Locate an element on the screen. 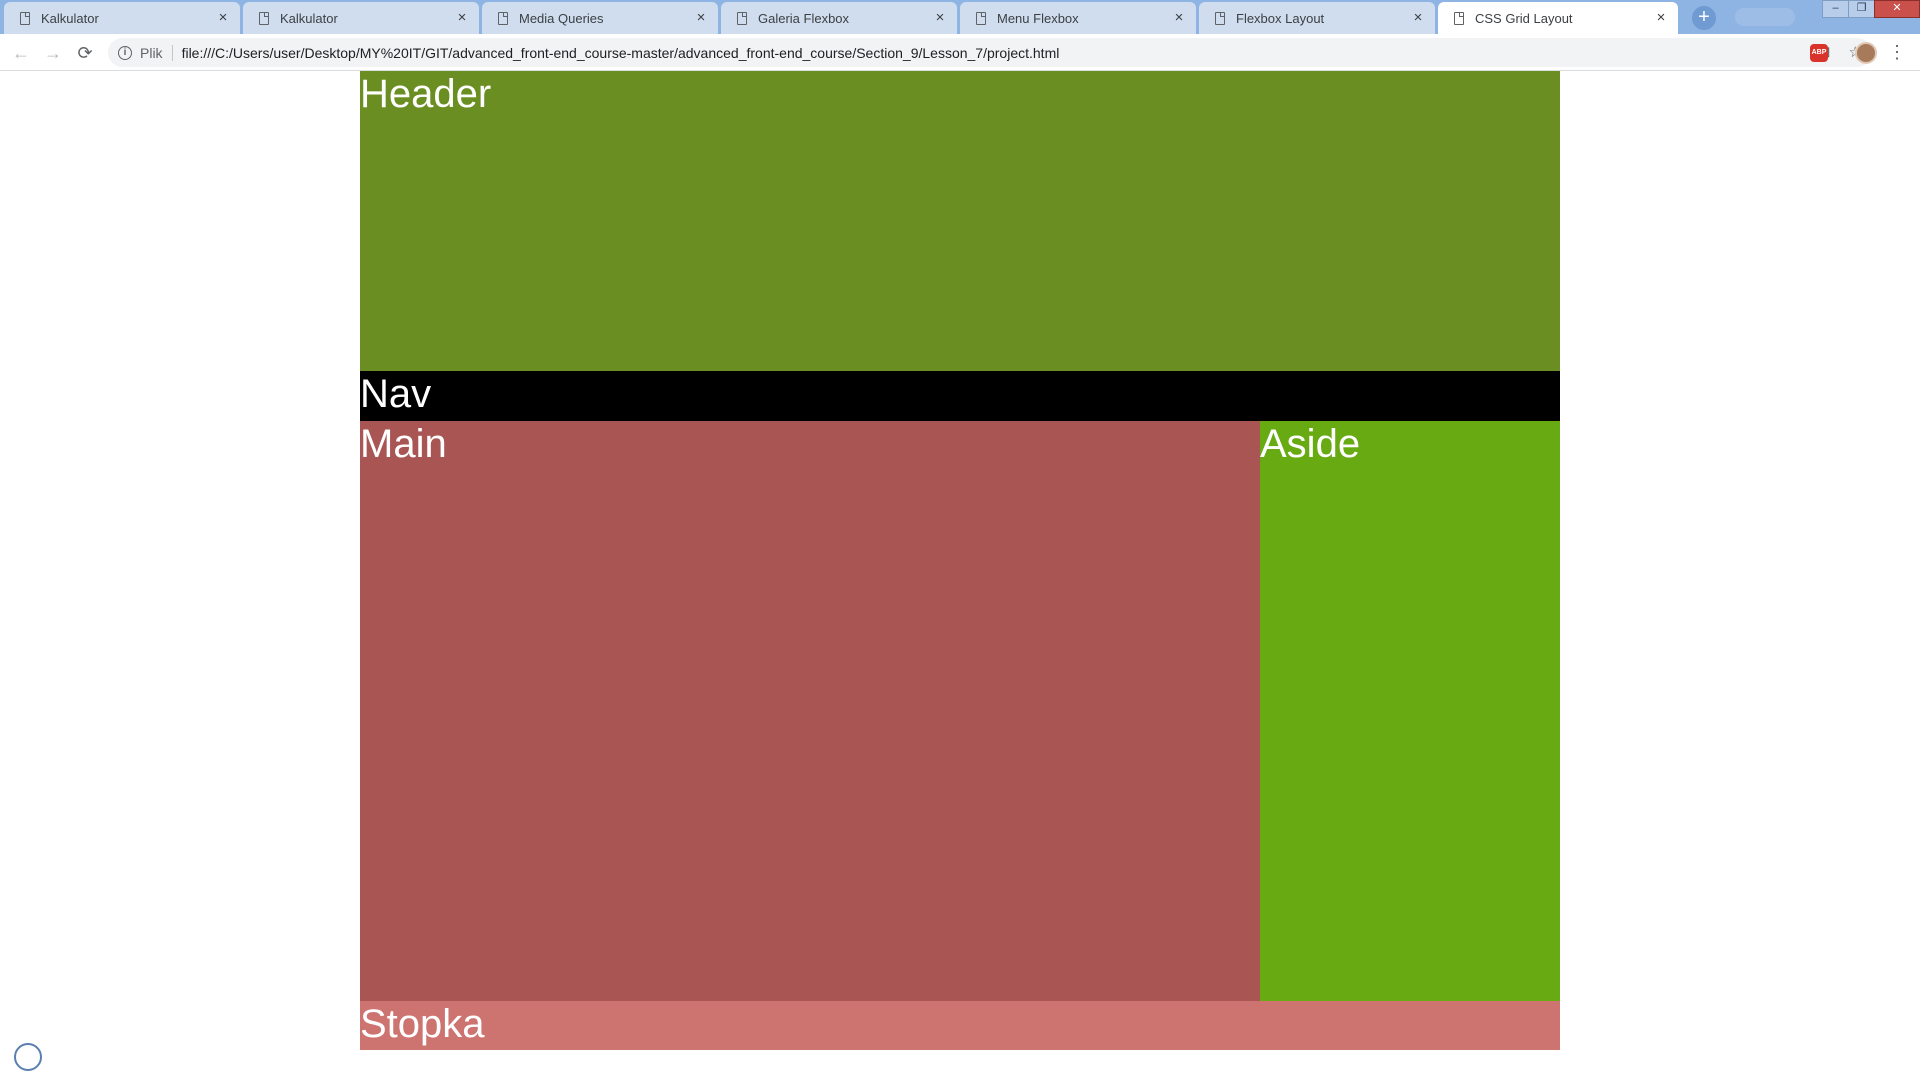 This screenshot has height=1071, width=1920. grid-nav: Nav is located at coordinates (960, 396).